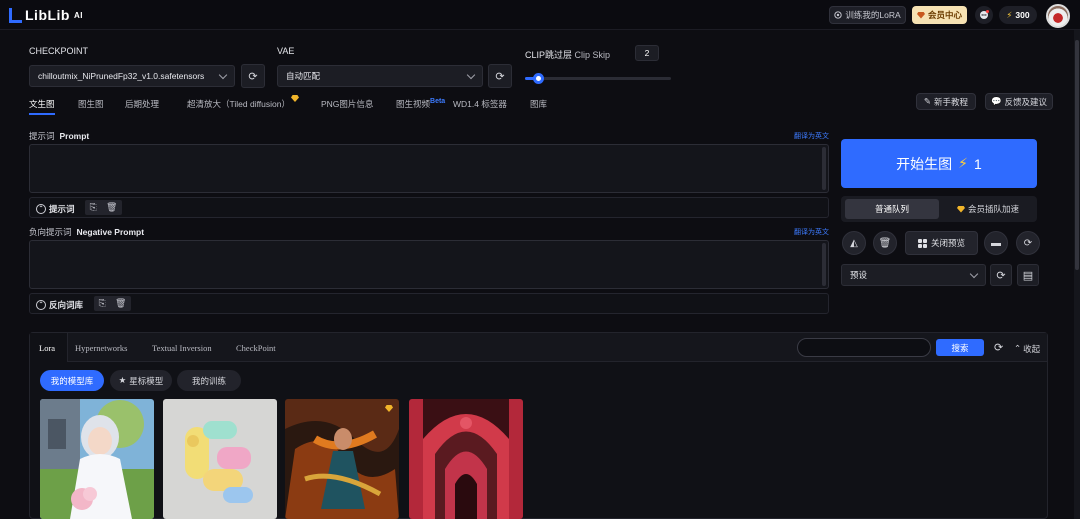 The image size is (1080, 519). I want to click on tab-textual-inversion: Textual Inversion, so click(182, 348).